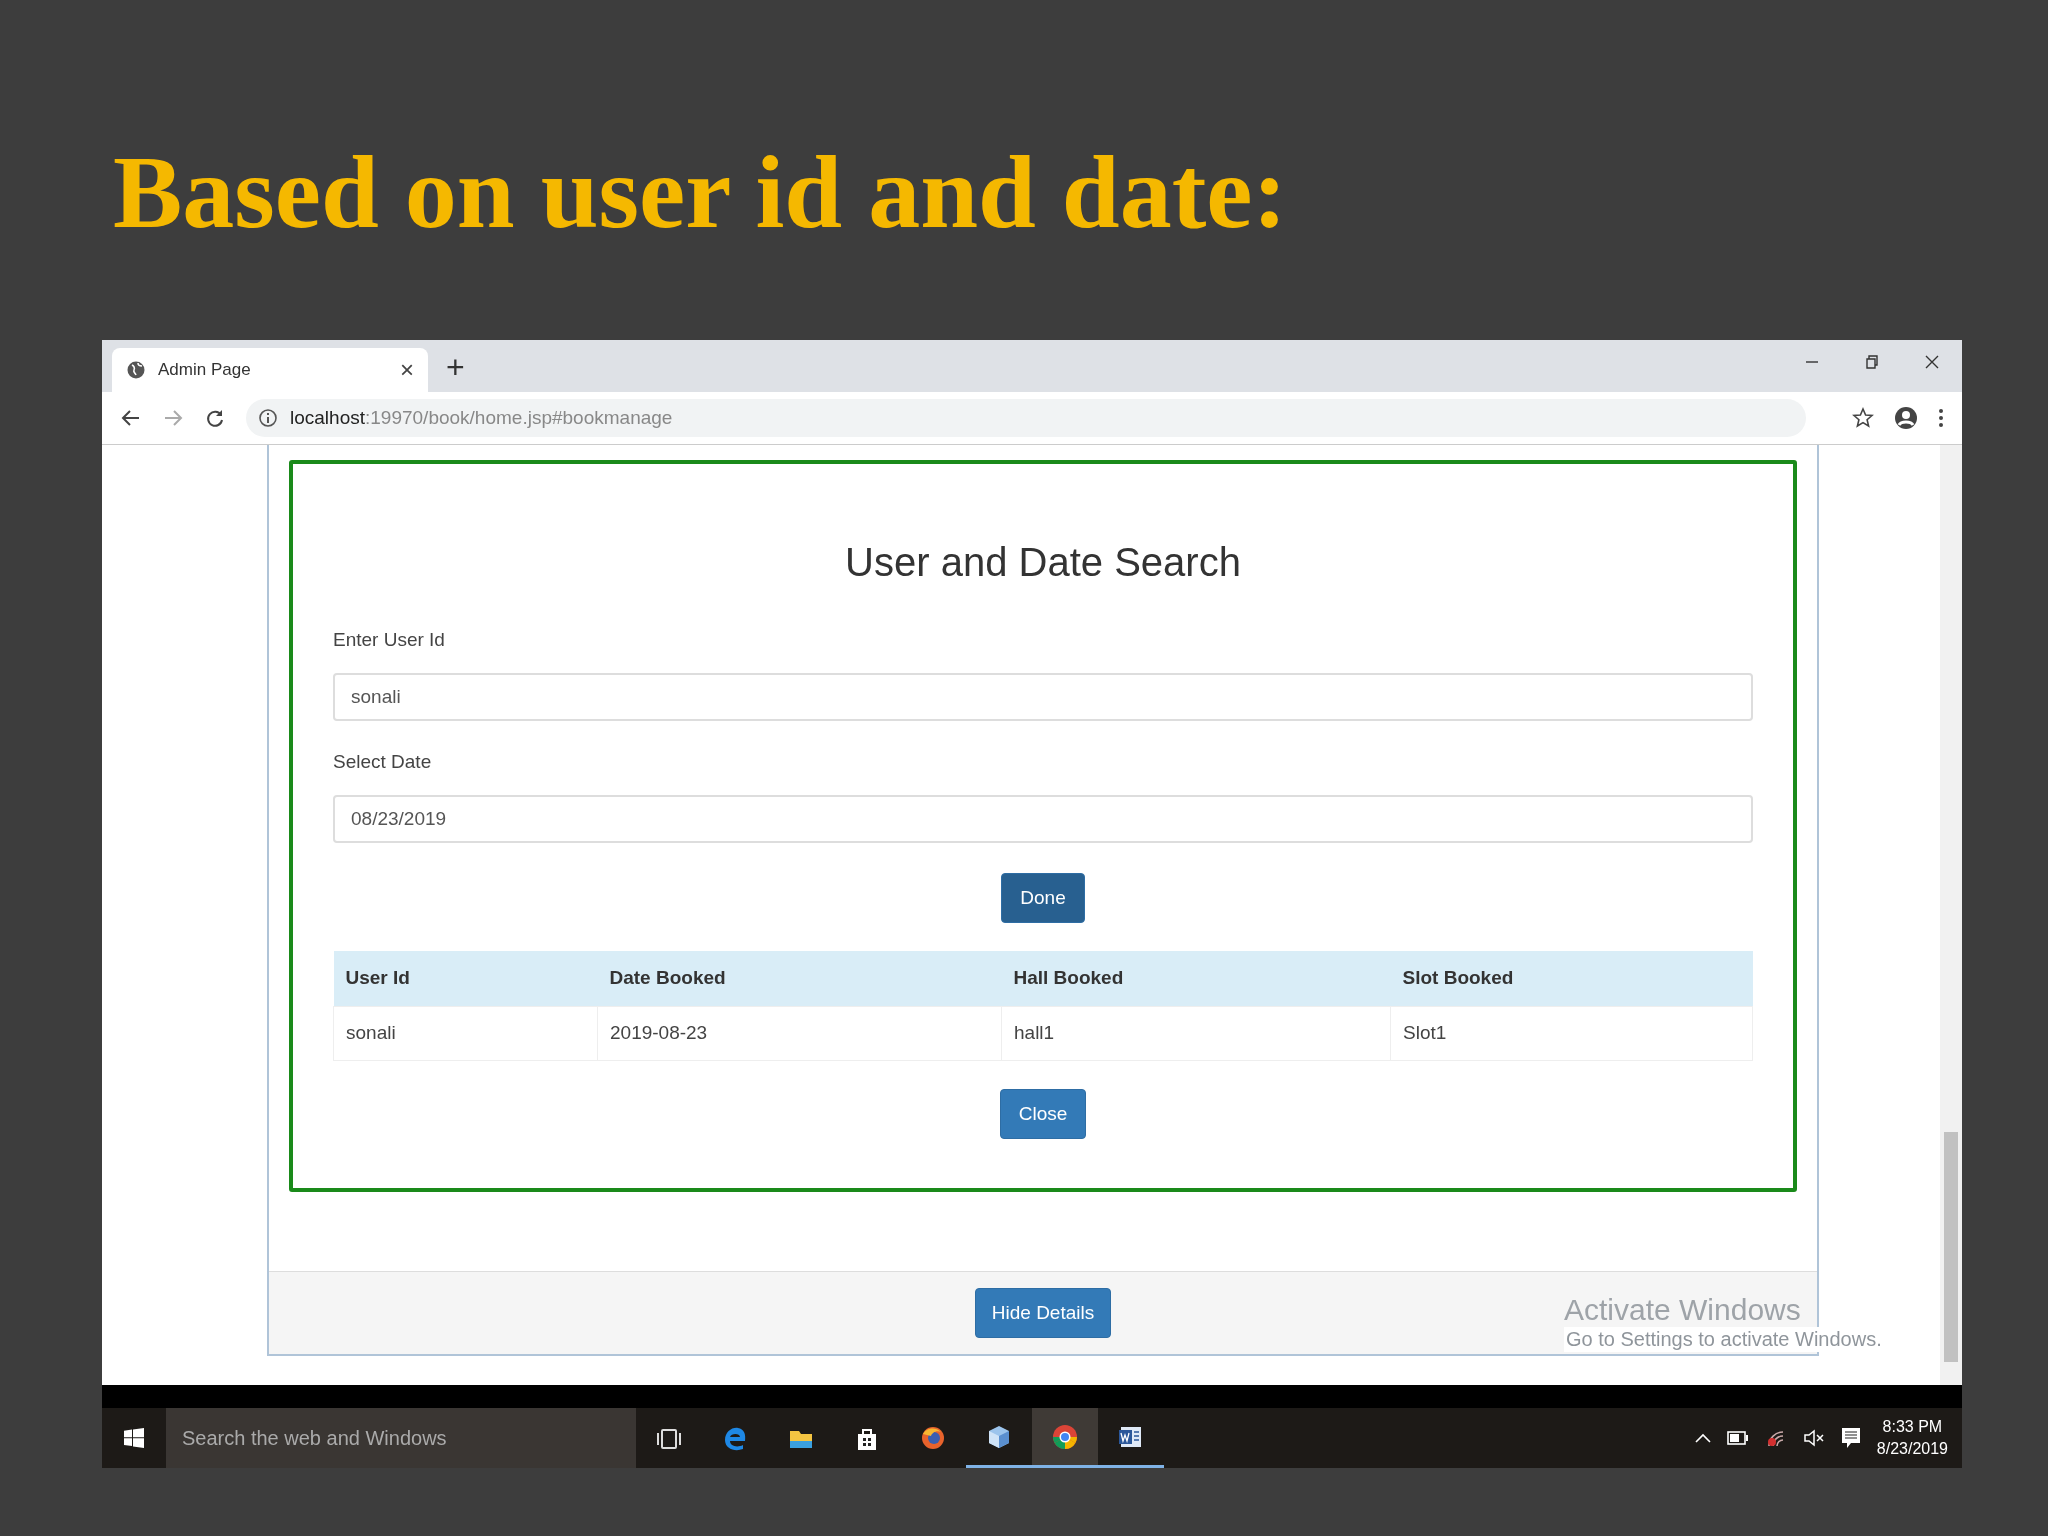  Describe the element at coordinates (1737, 1438) in the screenshot. I see `battery-icon` at that location.